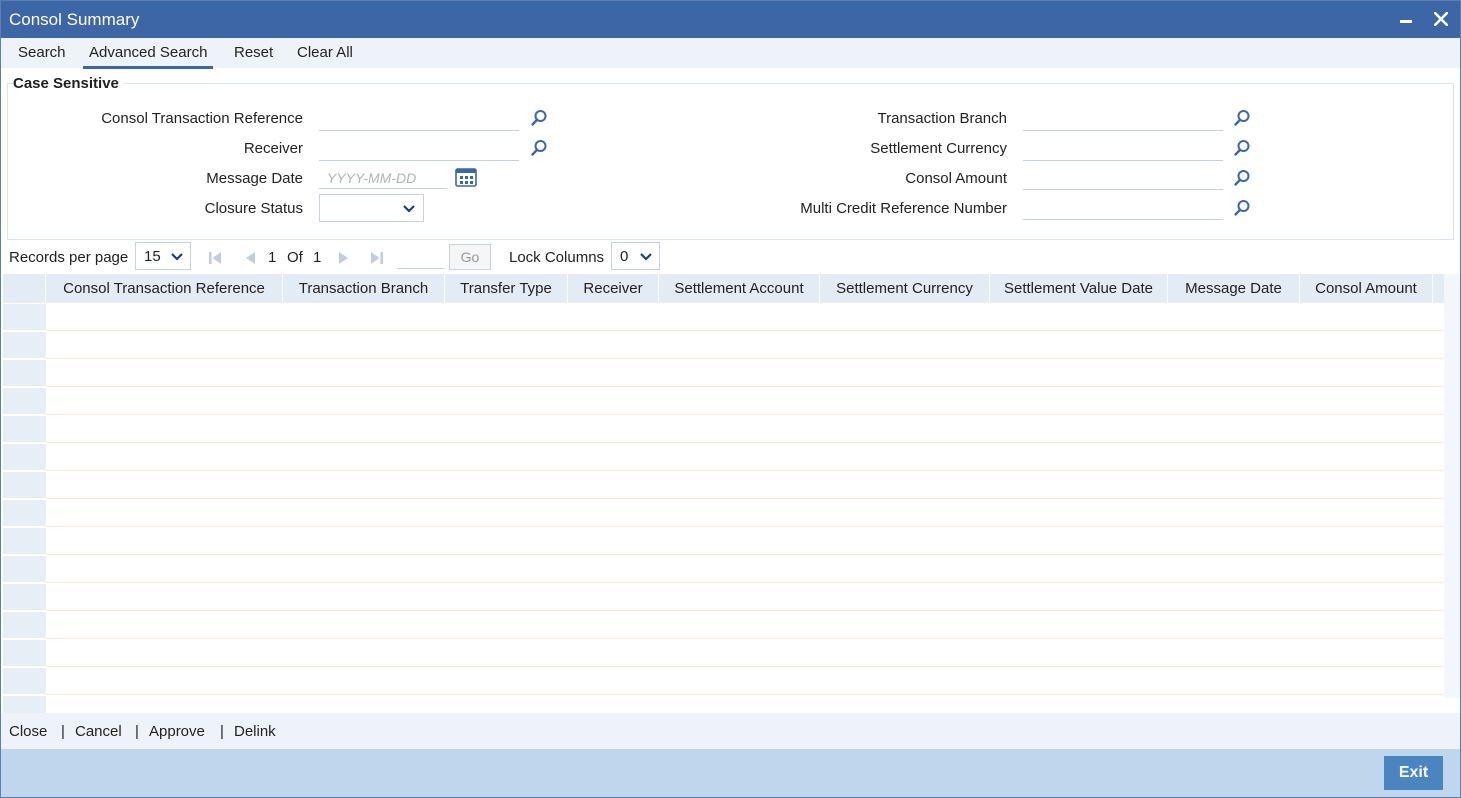 The width and height of the screenshot is (1461, 798). Describe the element at coordinates (1242, 178) in the screenshot. I see `consol-amount-lookup-icon` at that location.